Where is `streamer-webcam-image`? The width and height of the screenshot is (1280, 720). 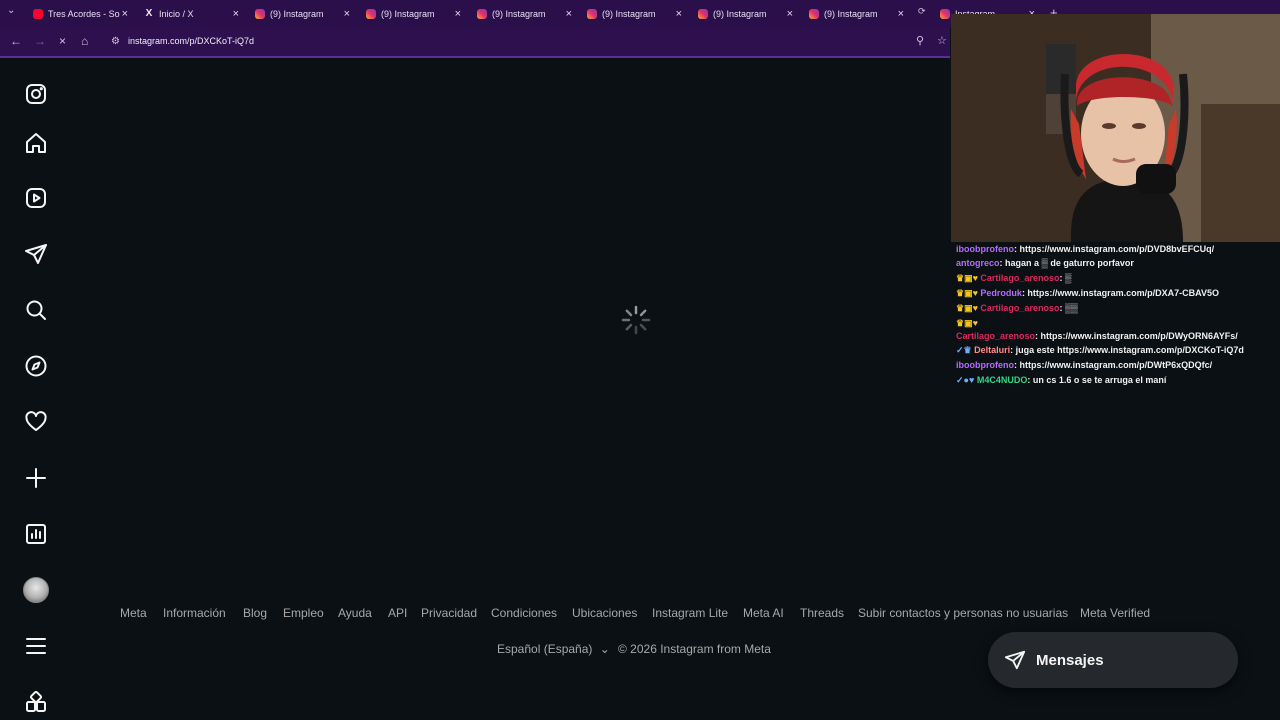
streamer-webcam-image is located at coordinates (1115, 128).